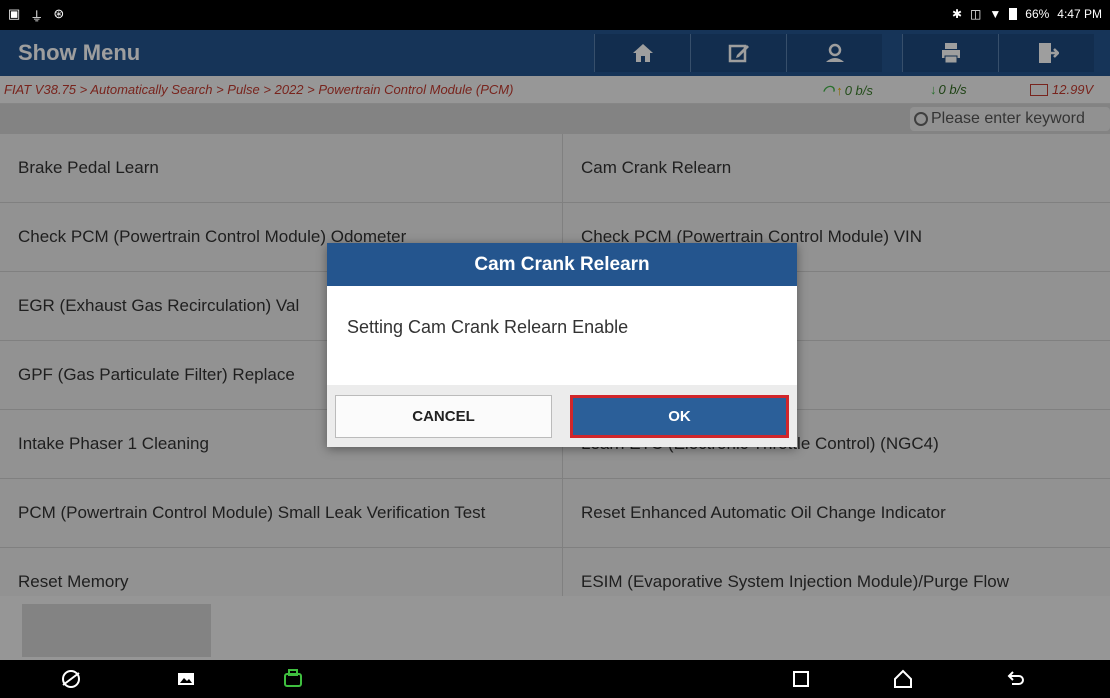 The width and height of the screenshot is (1110, 698). What do you see at coordinates (71, 679) in the screenshot?
I see `browser-icon` at bounding box center [71, 679].